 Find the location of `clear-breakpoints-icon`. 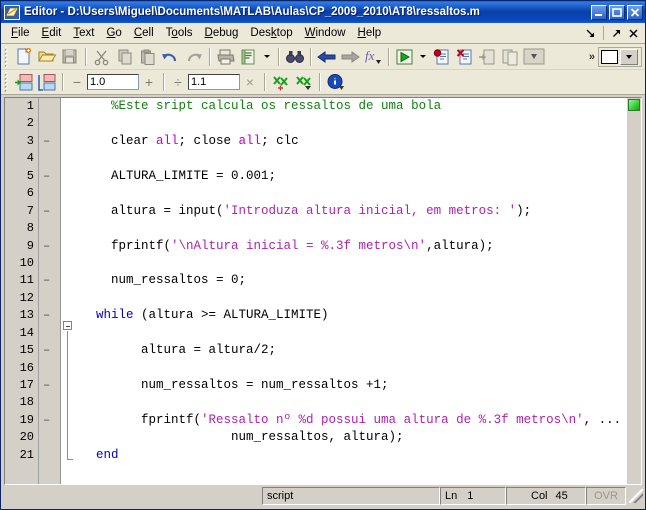

clear-breakpoints-icon is located at coordinates (464, 57).